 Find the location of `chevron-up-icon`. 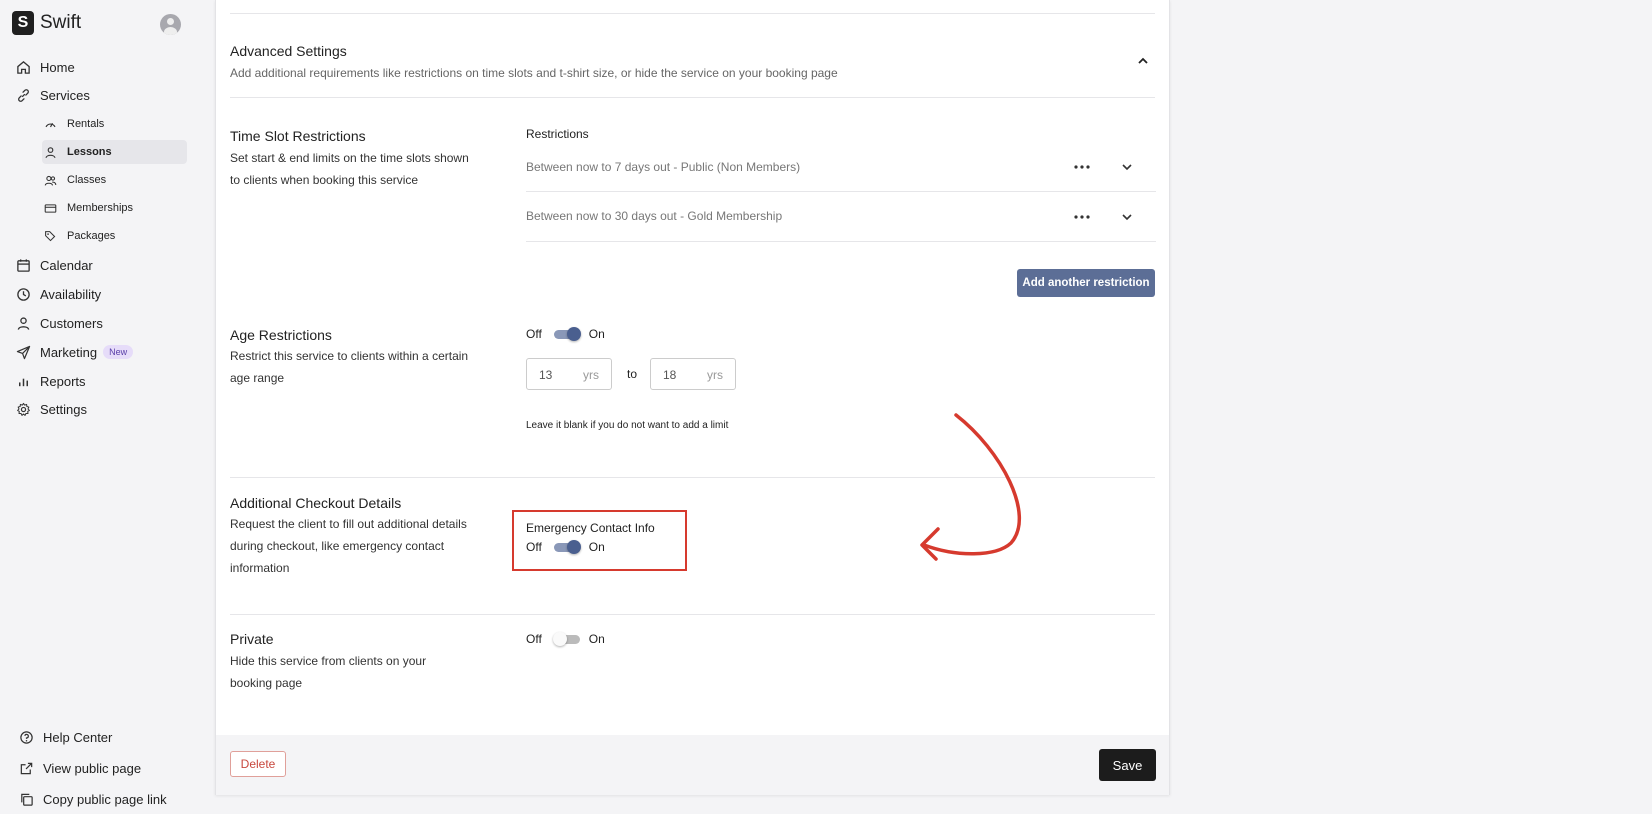

chevron-up-icon is located at coordinates (1143, 61).